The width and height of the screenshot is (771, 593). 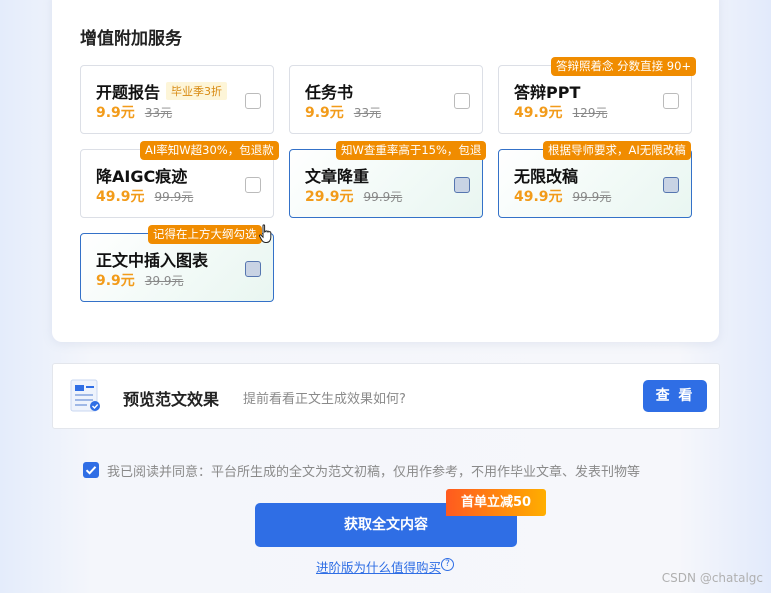 What do you see at coordinates (386, 99) in the screenshot?
I see `service-card-task-book: 任务书 9.9元 33元` at bounding box center [386, 99].